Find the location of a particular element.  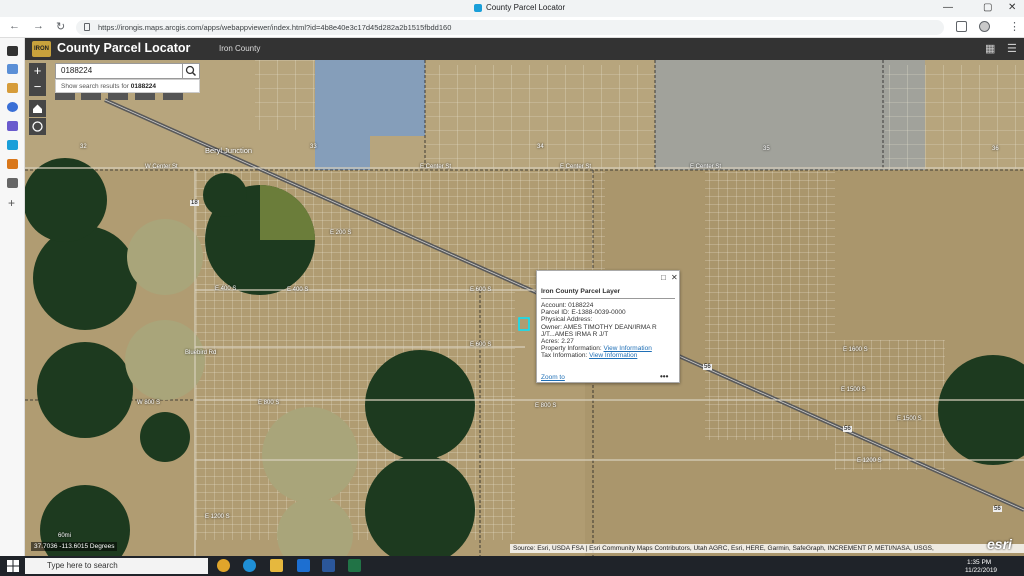

windows-start-icon is located at coordinates (13, 566).